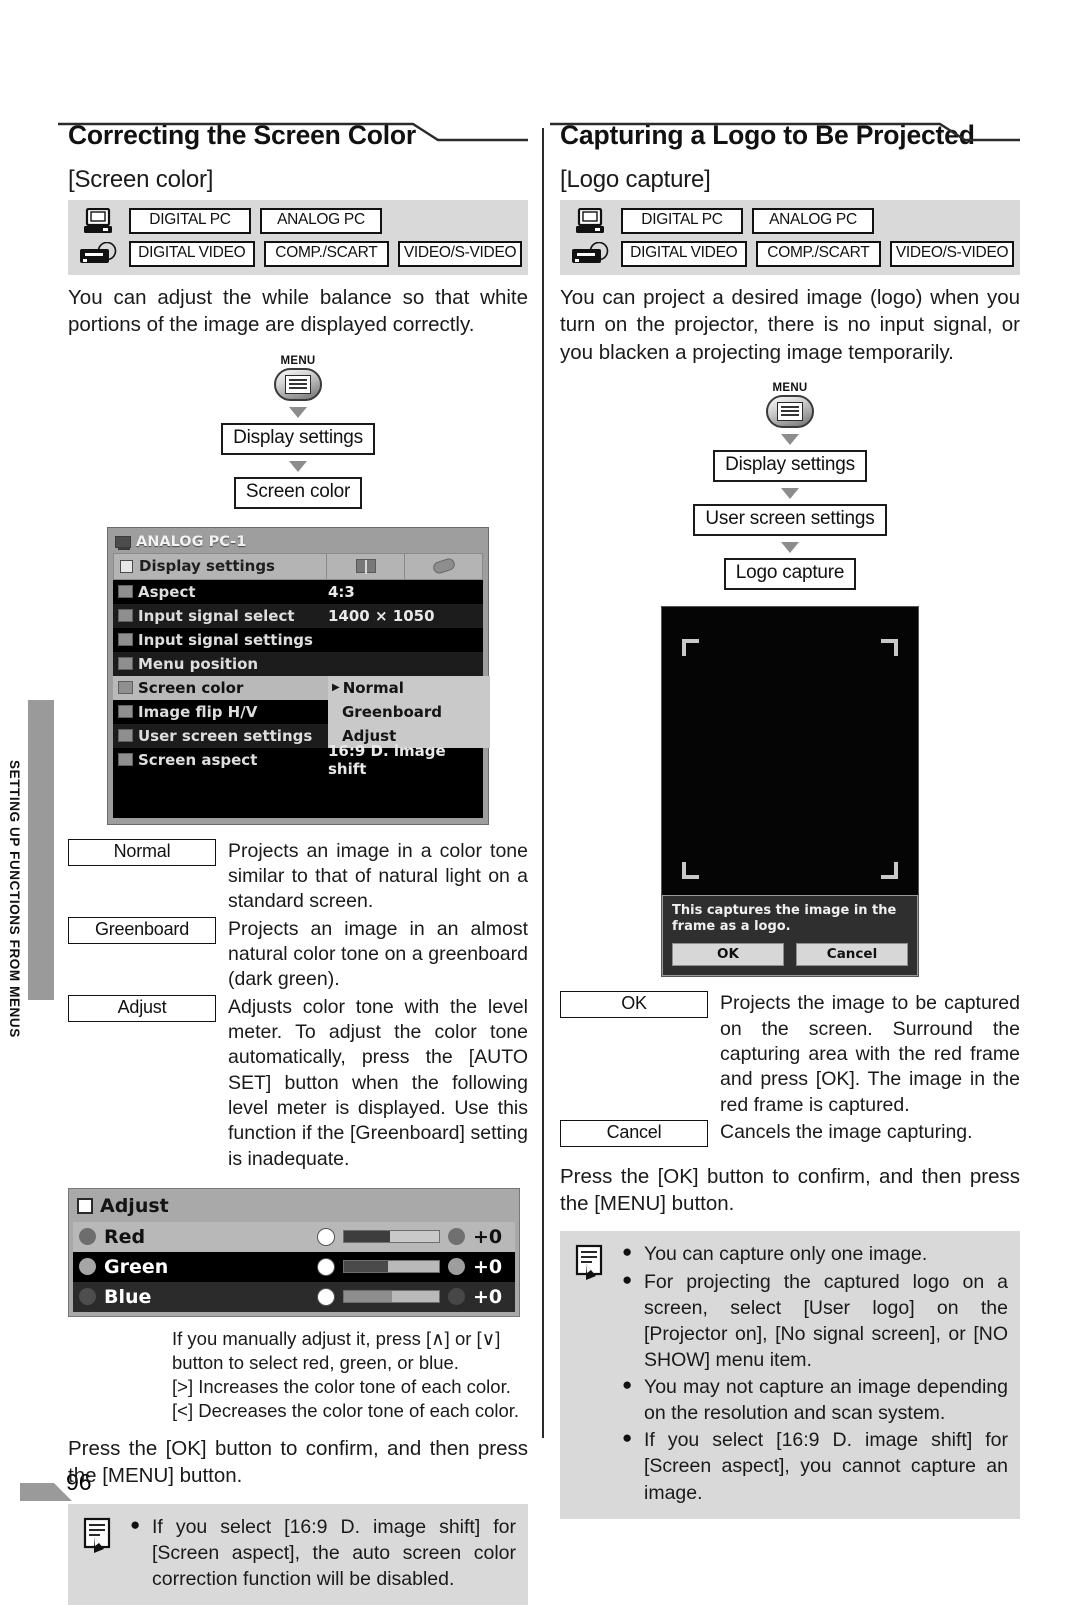 The width and height of the screenshot is (1080, 1605). Describe the element at coordinates (142, 930) in the screenshot. I see `option-key-greenboard: Greenboard` at that location.